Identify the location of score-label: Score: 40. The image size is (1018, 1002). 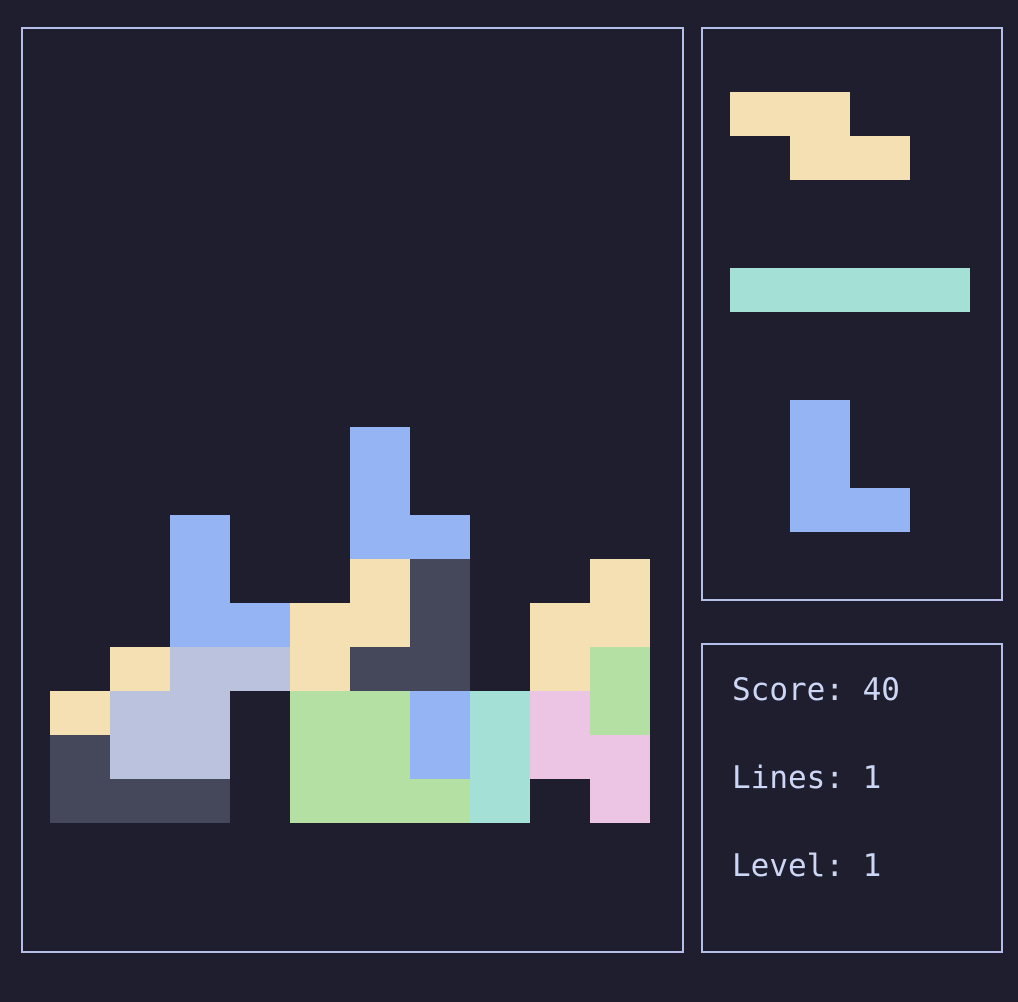
(816, 690).